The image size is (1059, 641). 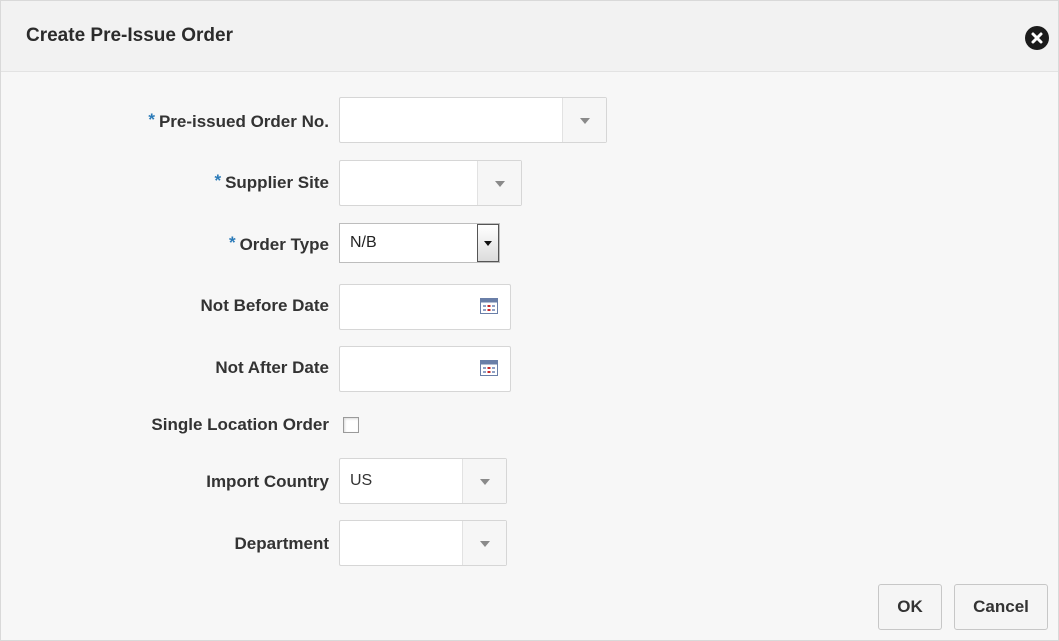 I want to click on import-country-dropdown-button, so click(x=484, y=481).